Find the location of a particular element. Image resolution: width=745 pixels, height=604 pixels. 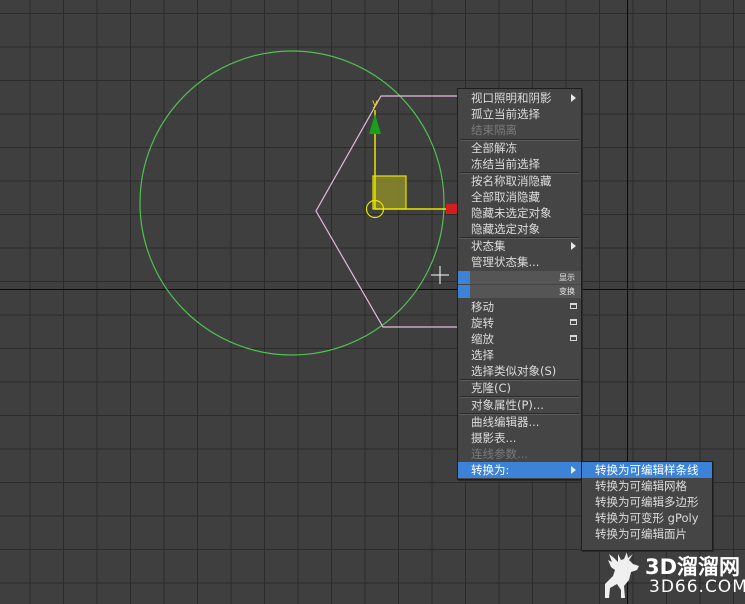

submenu-item-editable-spline: 转换为可编辑样条线 is located at coordinates (647, 470).